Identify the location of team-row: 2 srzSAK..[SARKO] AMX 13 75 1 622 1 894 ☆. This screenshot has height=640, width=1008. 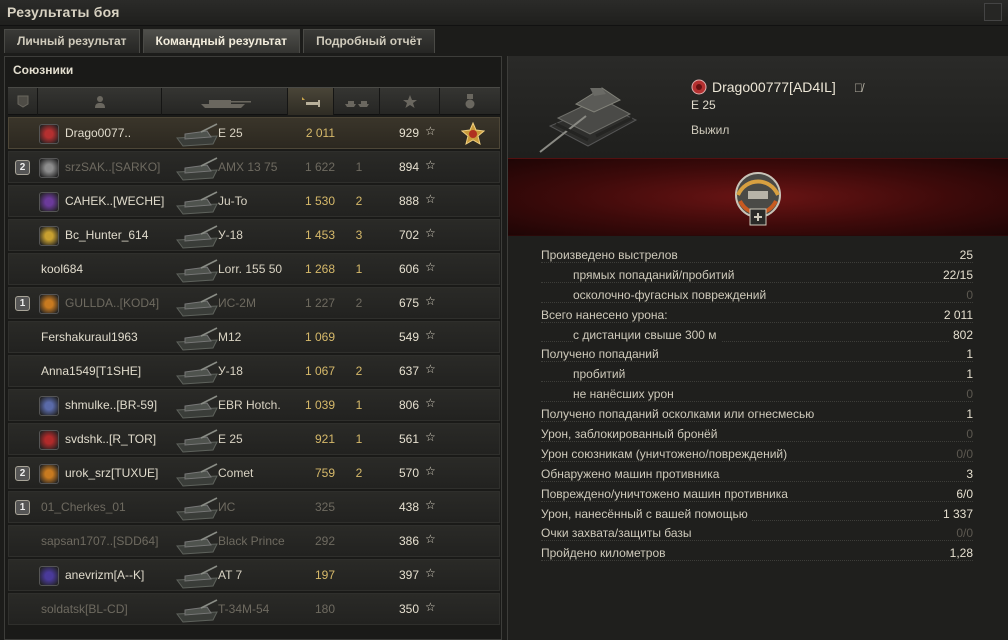
(254, 167).